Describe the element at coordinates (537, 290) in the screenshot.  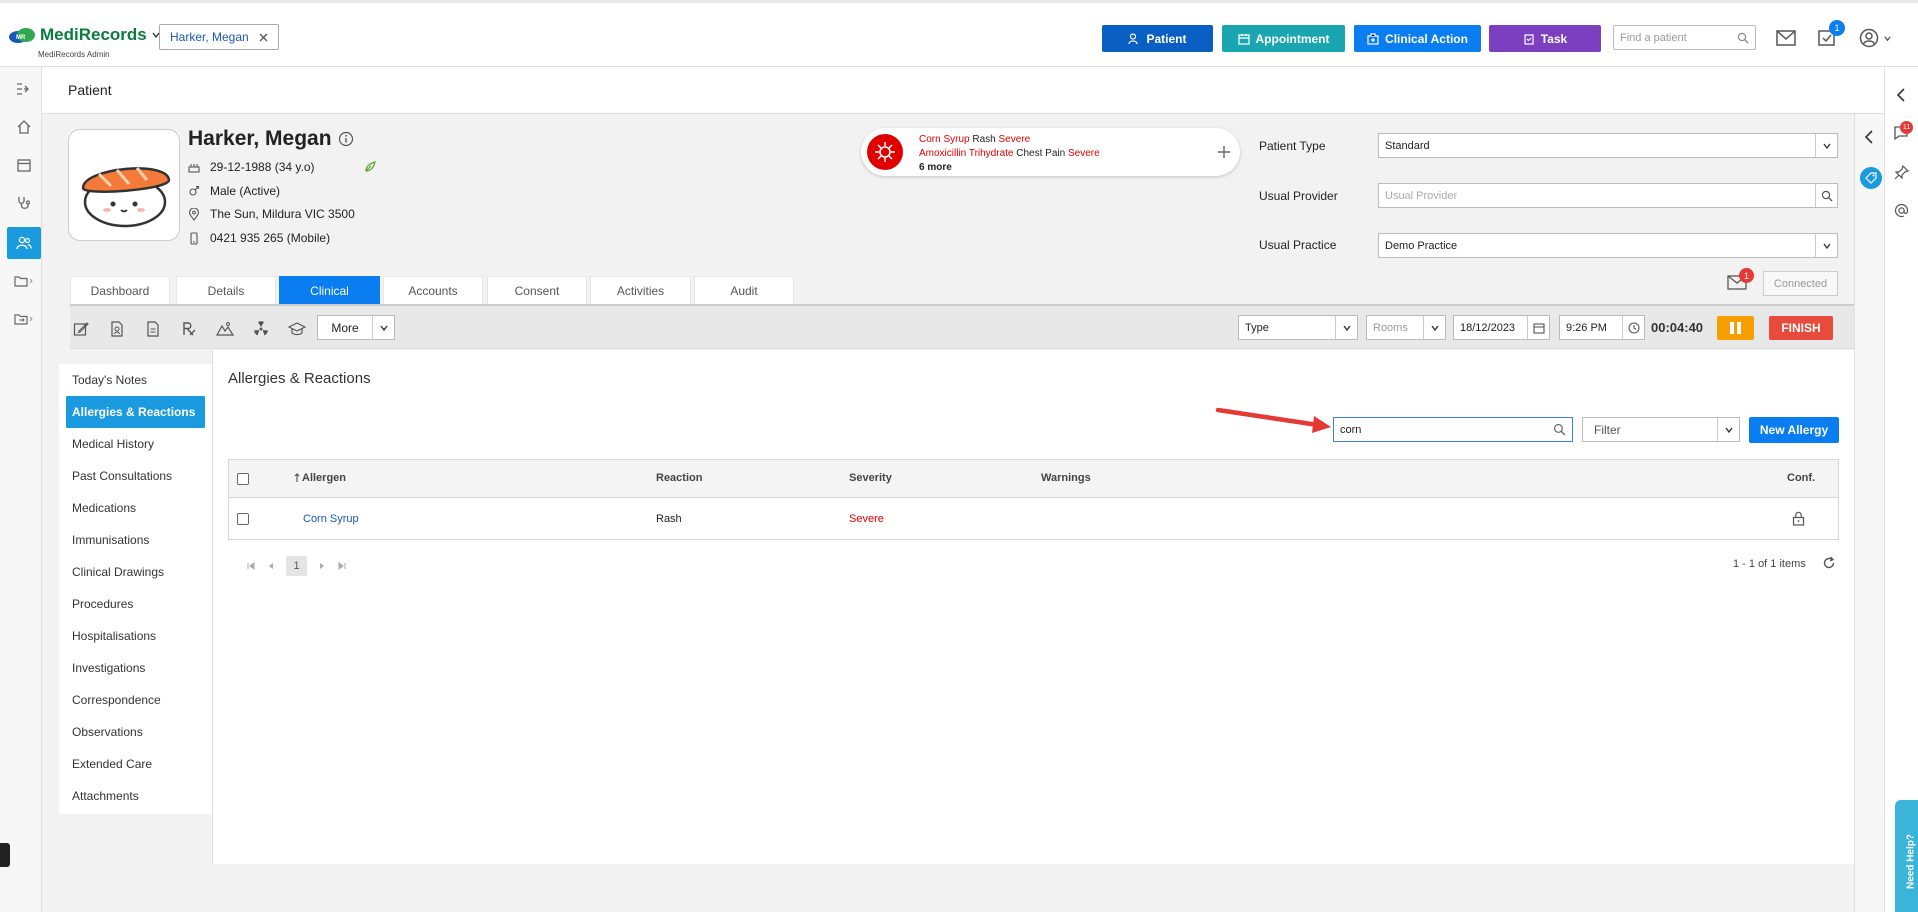
I see `tab-consent: Consent` at that location.